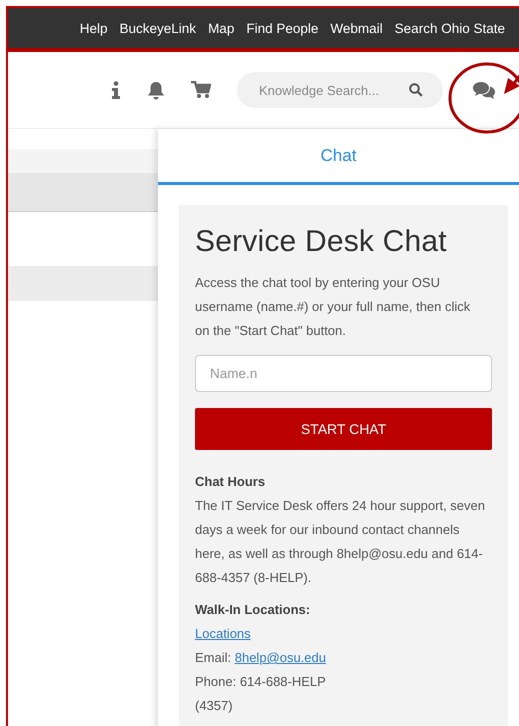 The width and height of the screenshot is (519, 726). I want to click on contact-text: Phone: 614-688-HELP, so click(261, 682).